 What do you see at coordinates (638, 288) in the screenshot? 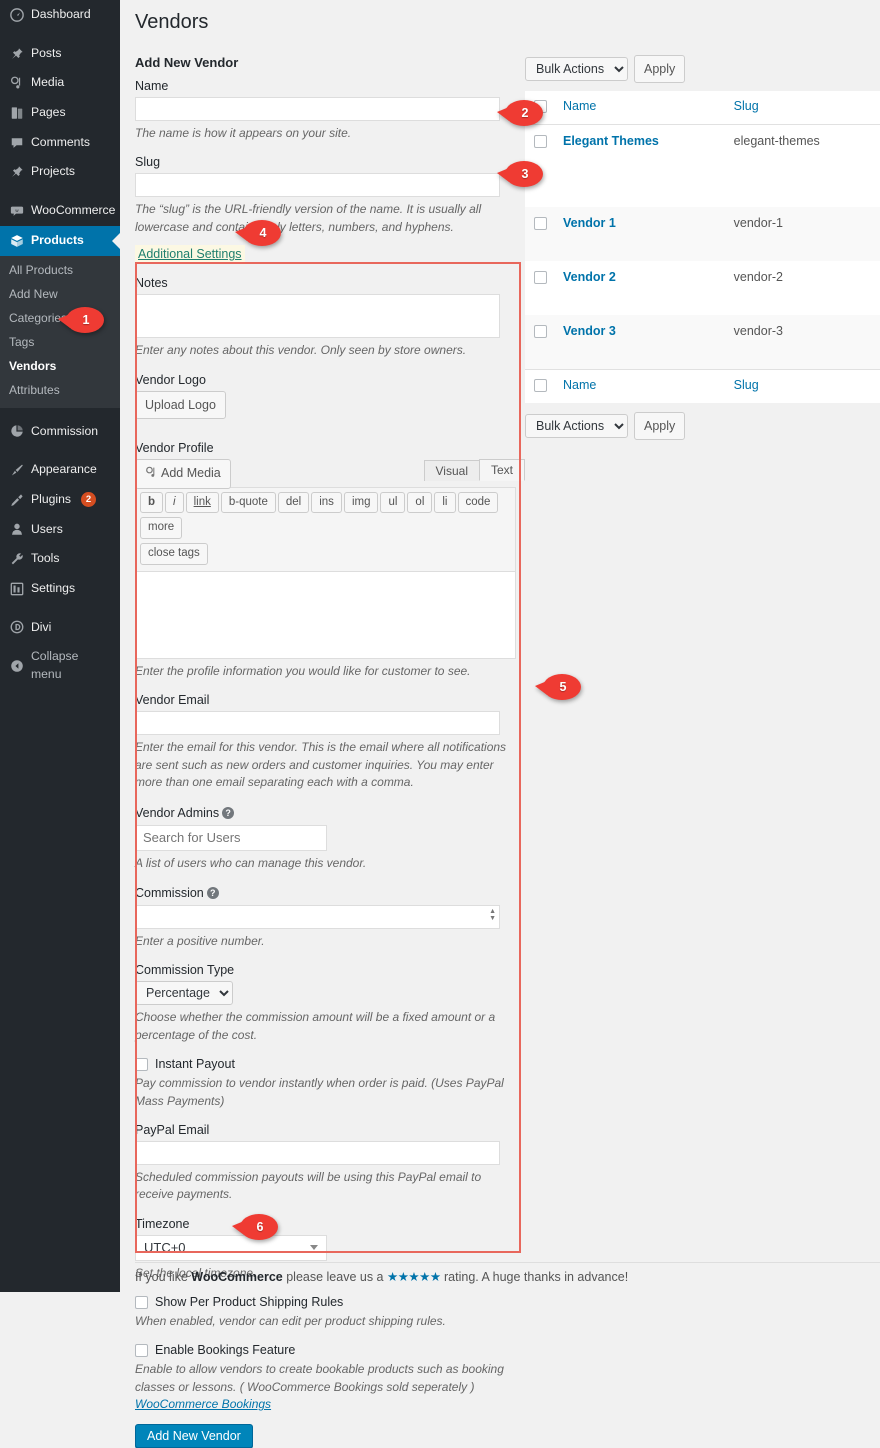
I see `row-name-cell: Vendor 2` at bounding box center [638, 288].